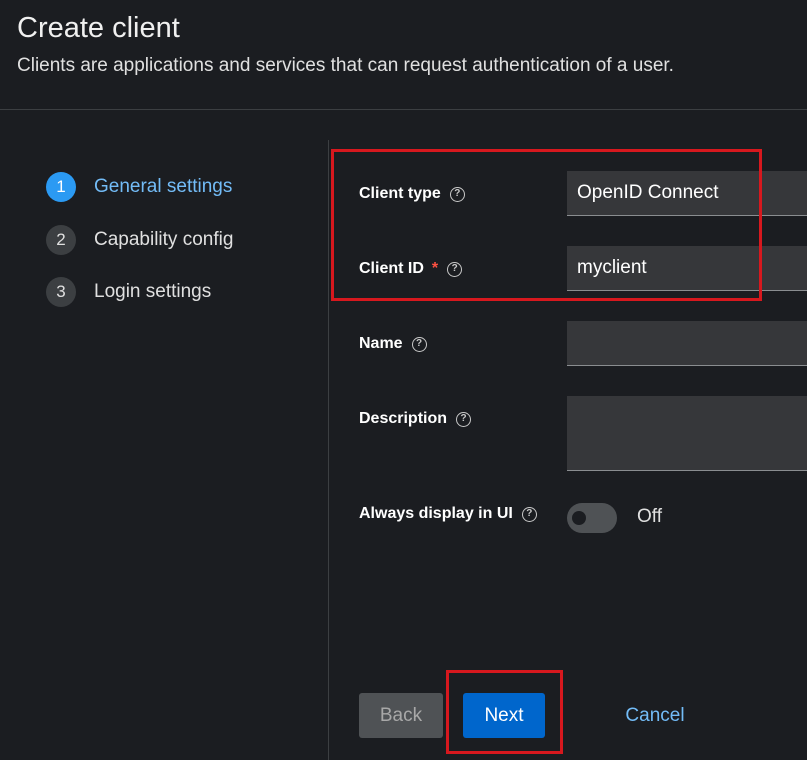  I want to click on client-type-label-text: Client type, so click(400, 193).